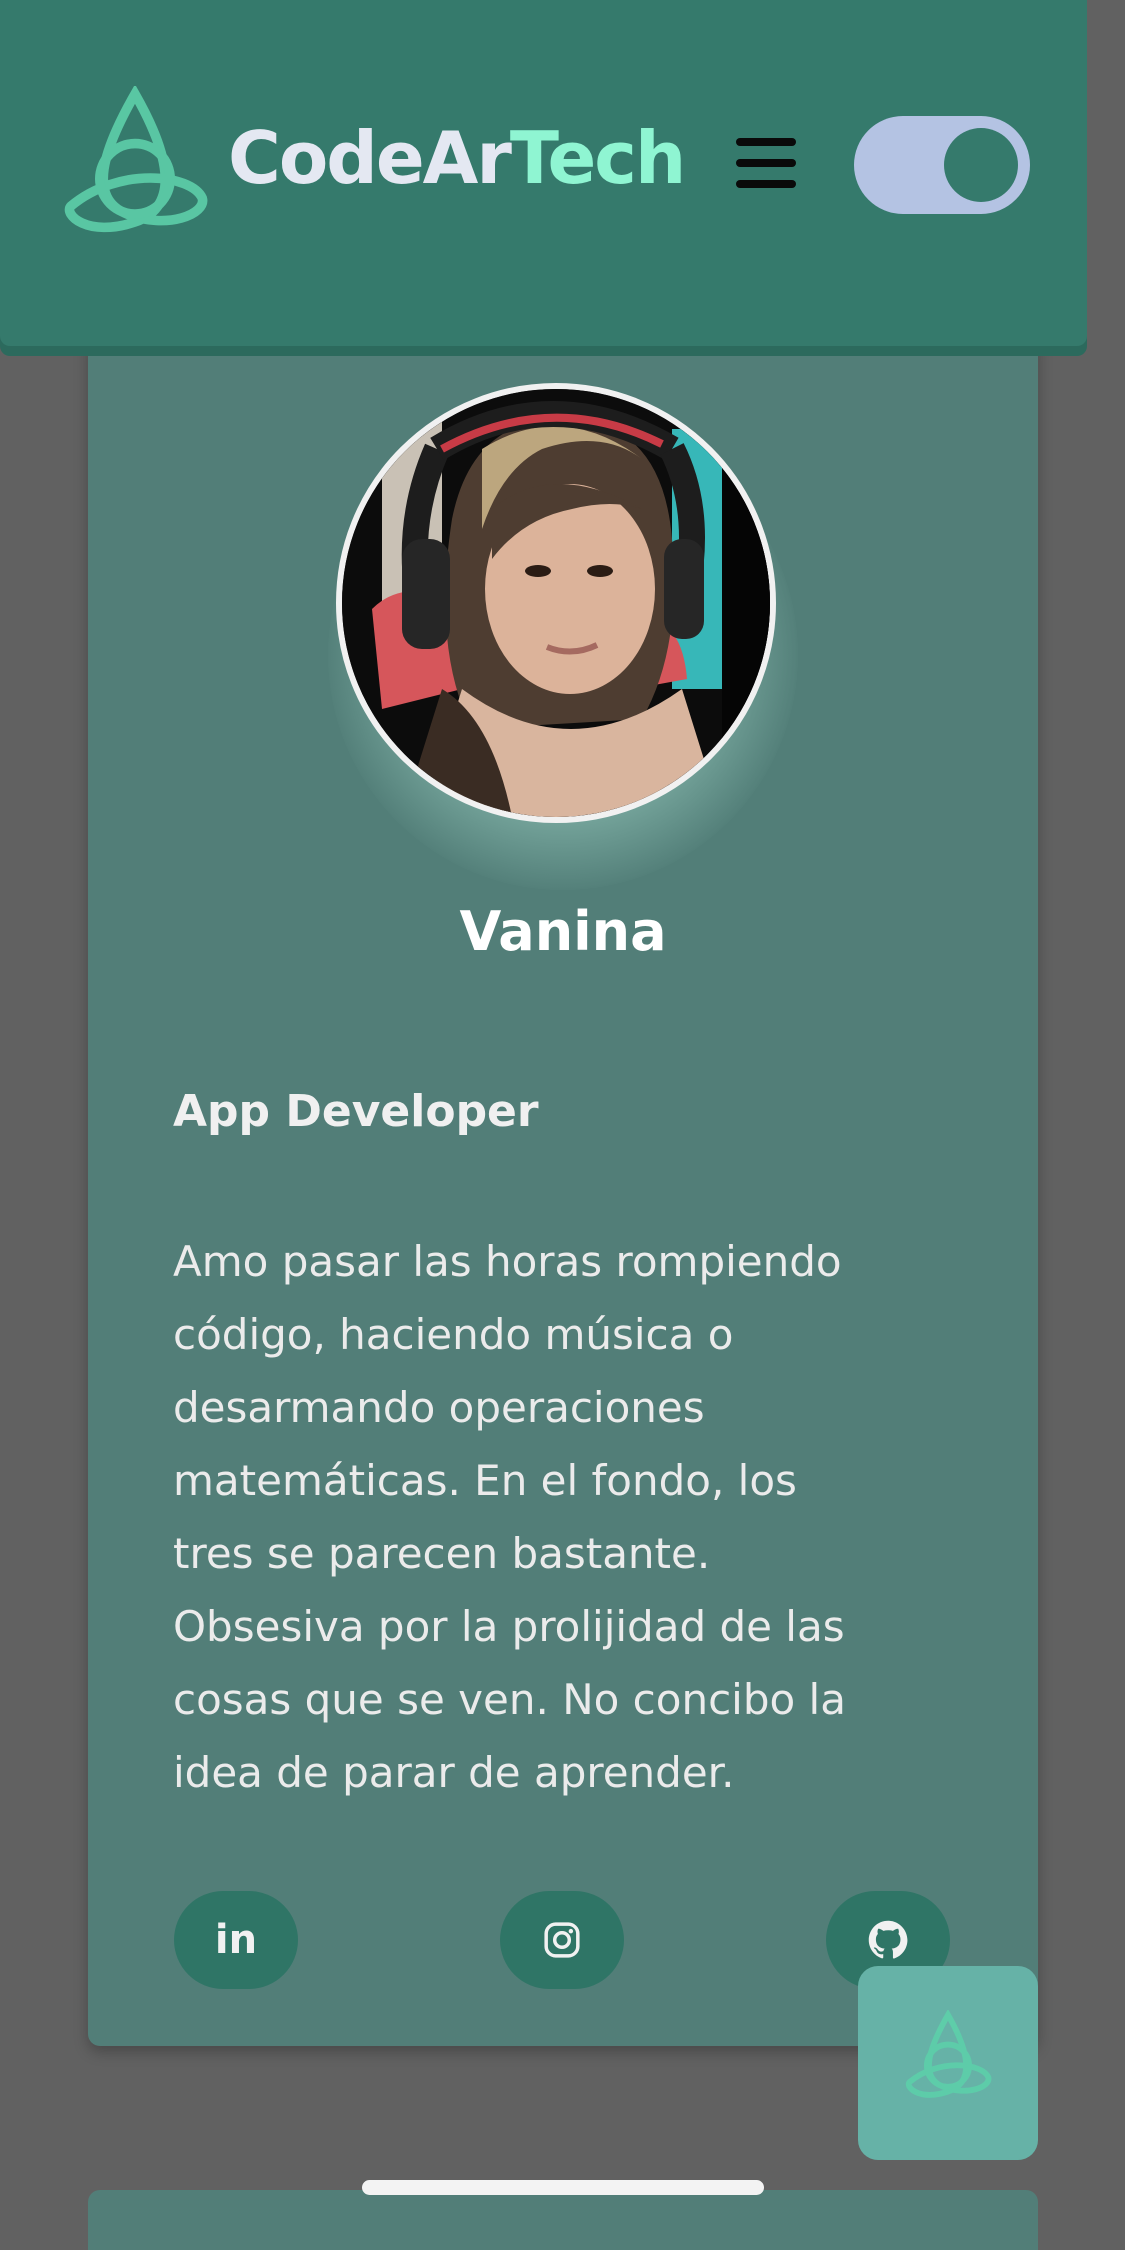  I want to click on github-icon, so click(888, 1939).